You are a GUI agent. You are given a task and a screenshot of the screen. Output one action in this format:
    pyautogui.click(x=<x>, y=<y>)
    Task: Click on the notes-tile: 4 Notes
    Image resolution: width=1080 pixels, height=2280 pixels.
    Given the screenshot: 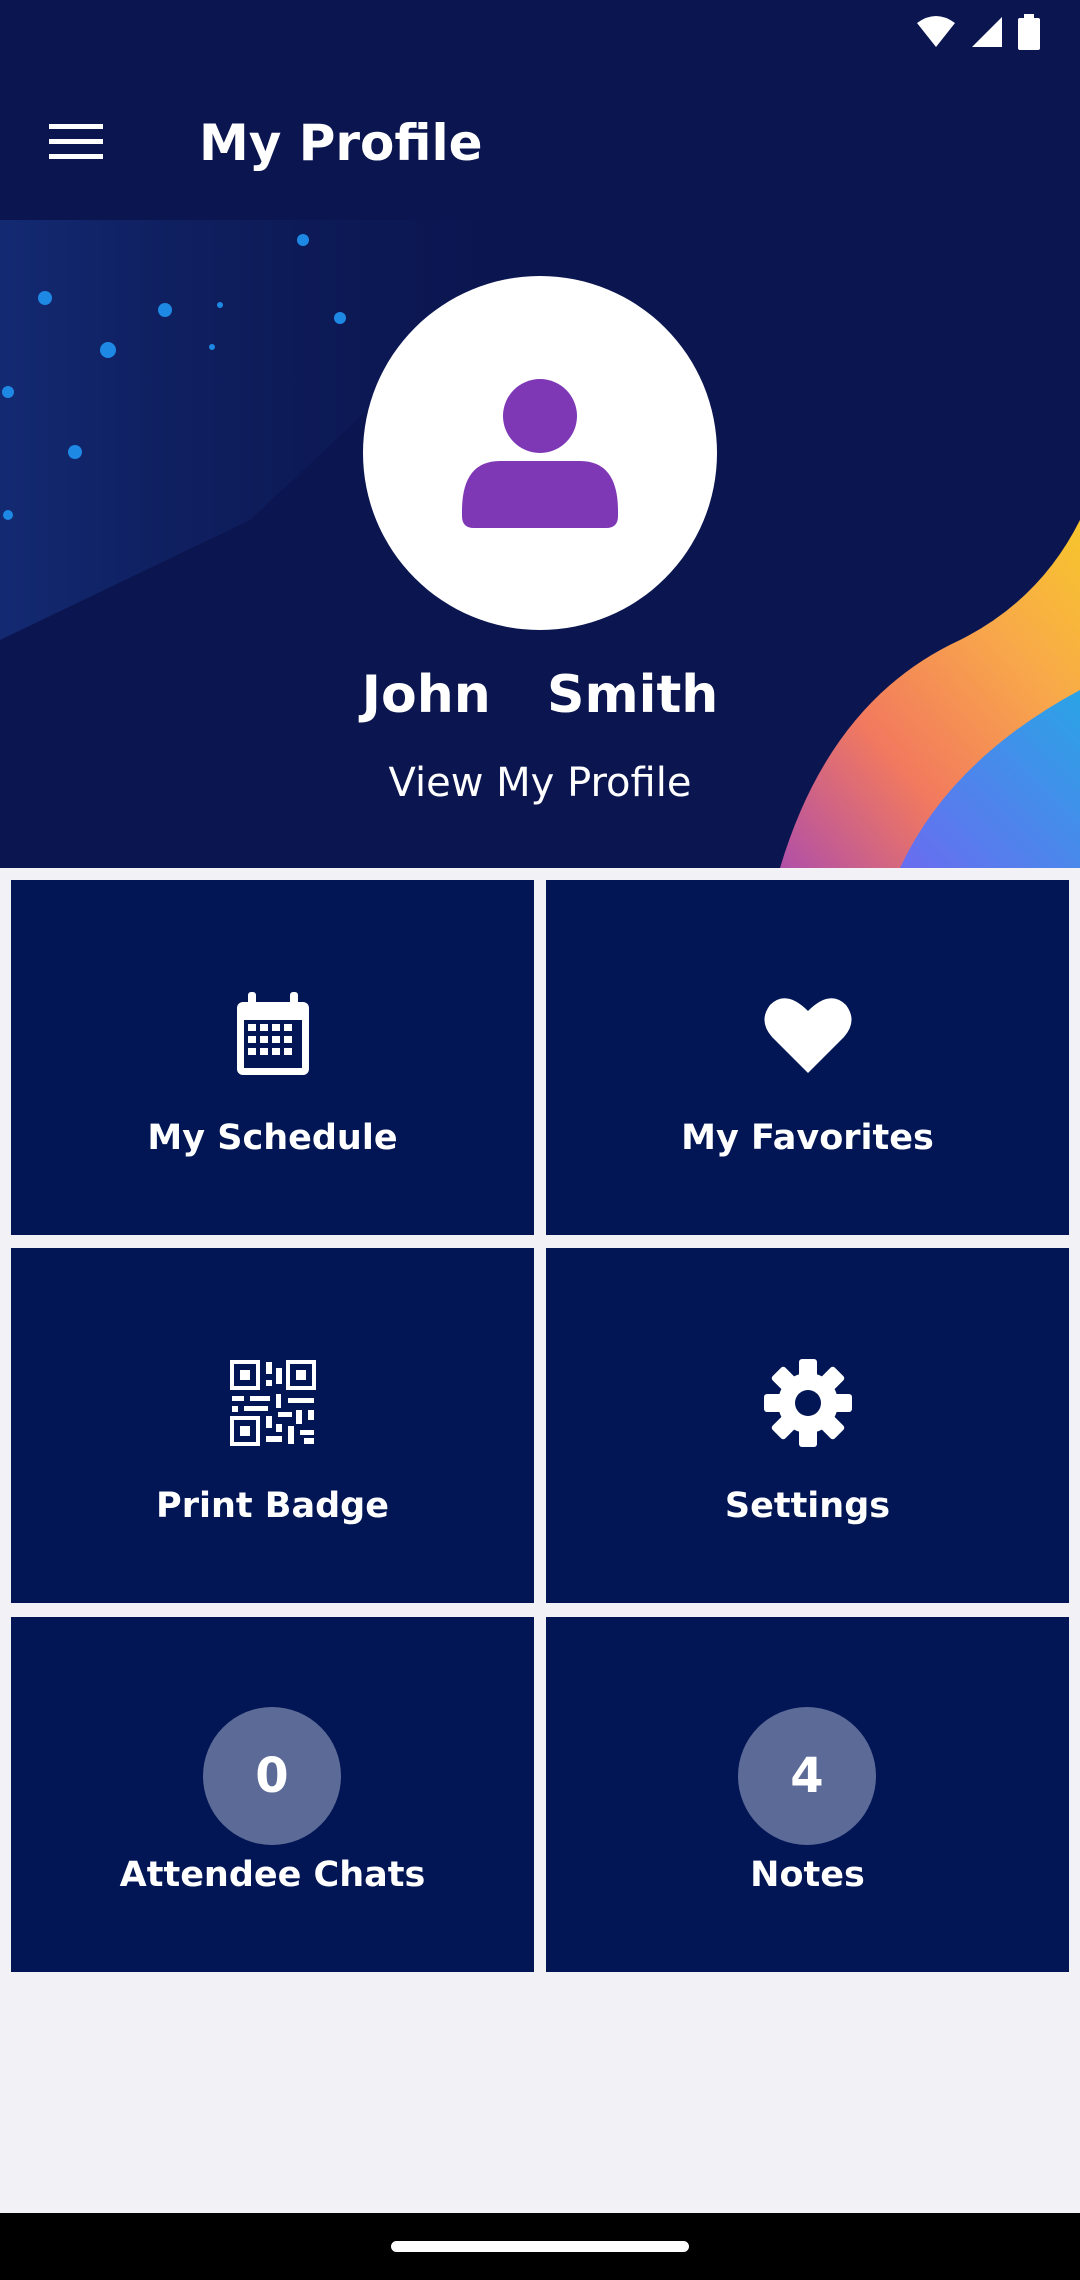 What is the action you would take?
    pyautogui.click(x=807, y=1794)
    